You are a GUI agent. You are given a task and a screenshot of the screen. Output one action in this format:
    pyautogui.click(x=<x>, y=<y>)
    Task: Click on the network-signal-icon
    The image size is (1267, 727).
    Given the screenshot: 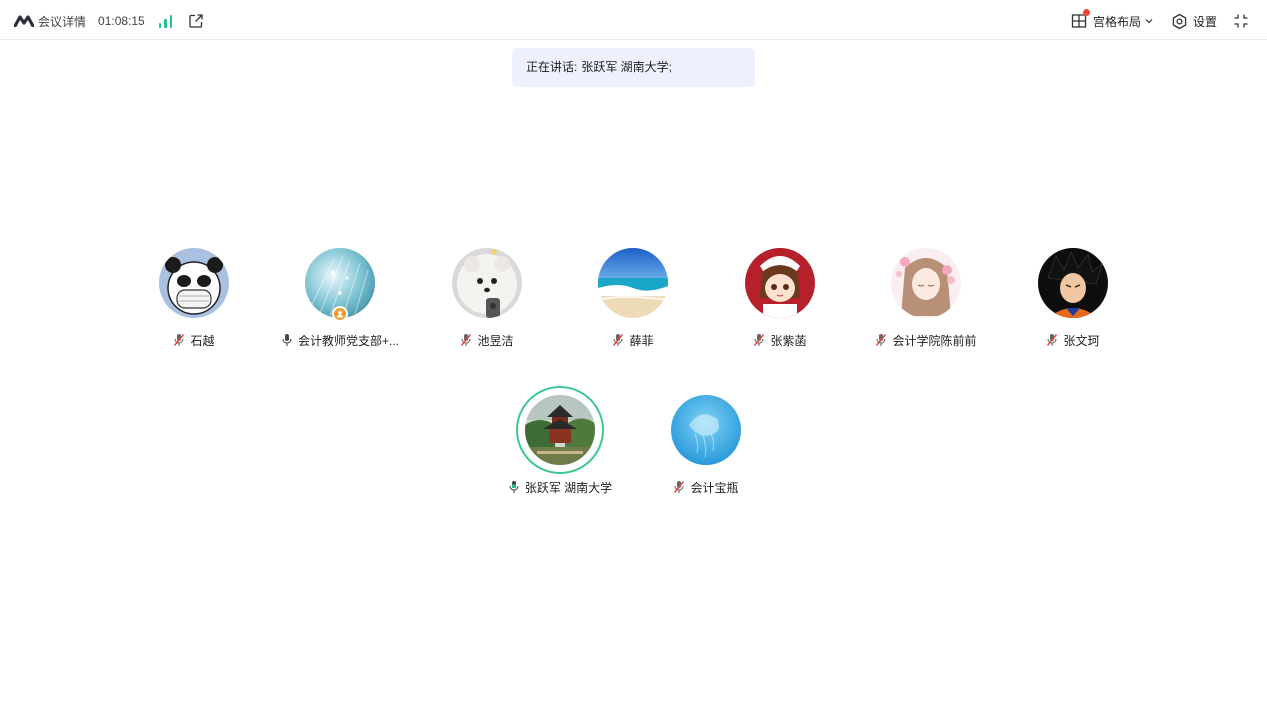 What is the action you would take?
    pyautogui.click(x=165, y=21)
    